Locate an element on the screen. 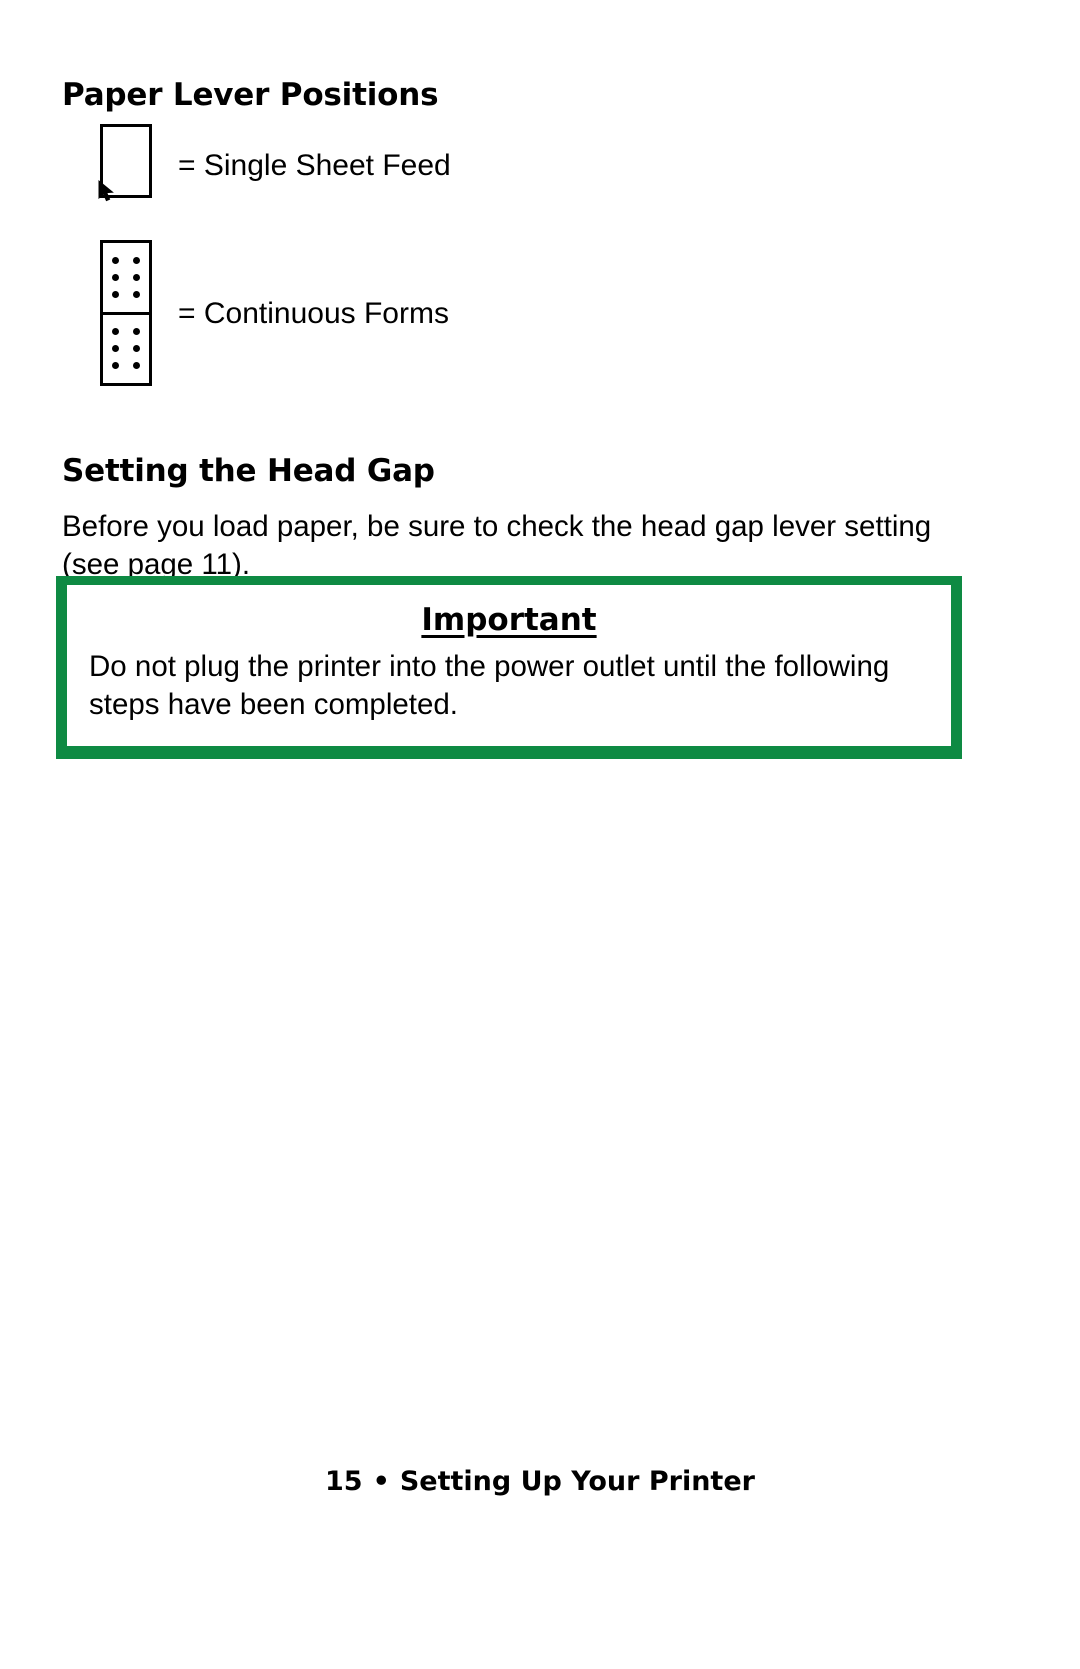 The height and width of the screenshot is (1669, 1080). important-callout-title: Important is located at coordinates (509, 620).